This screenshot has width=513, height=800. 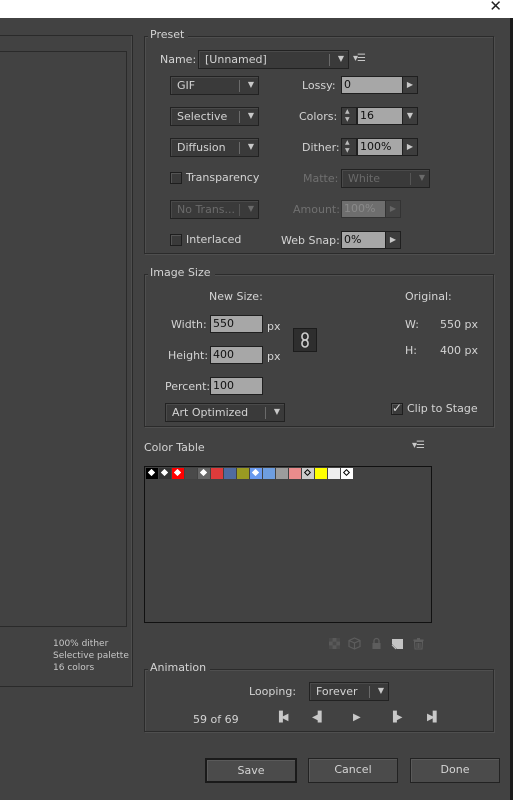 What do you see at coordinates (334, 643) in the screenshot?
I see `transparent-color-icon` at bounding box center [334, 643].